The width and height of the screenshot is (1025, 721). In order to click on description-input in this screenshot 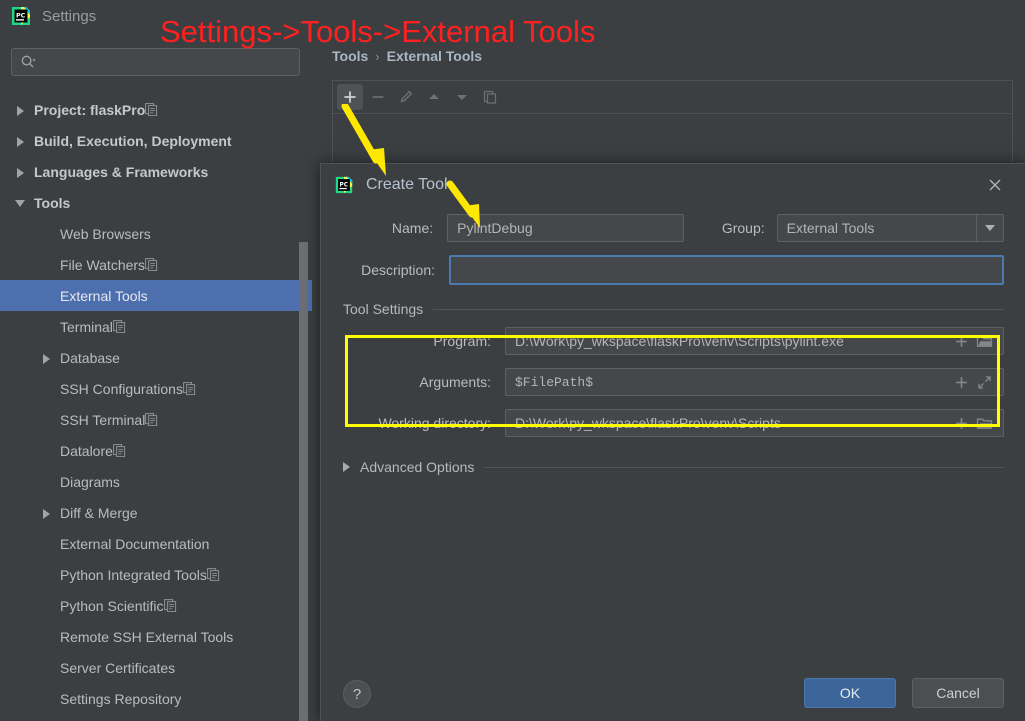, I will do `click(726, 270)`.